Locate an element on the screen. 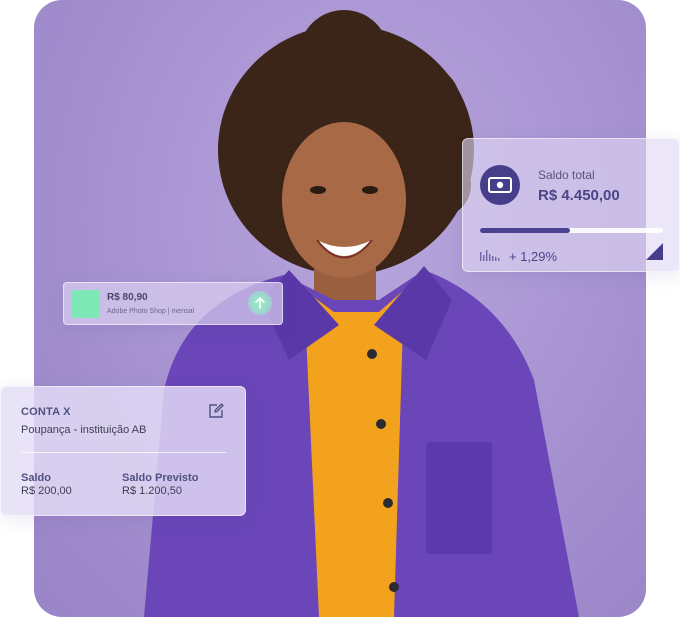 Image resolution: width=680 pixels, height=617 pixels. arrow-up-icon is located at coordinates (260, 303).